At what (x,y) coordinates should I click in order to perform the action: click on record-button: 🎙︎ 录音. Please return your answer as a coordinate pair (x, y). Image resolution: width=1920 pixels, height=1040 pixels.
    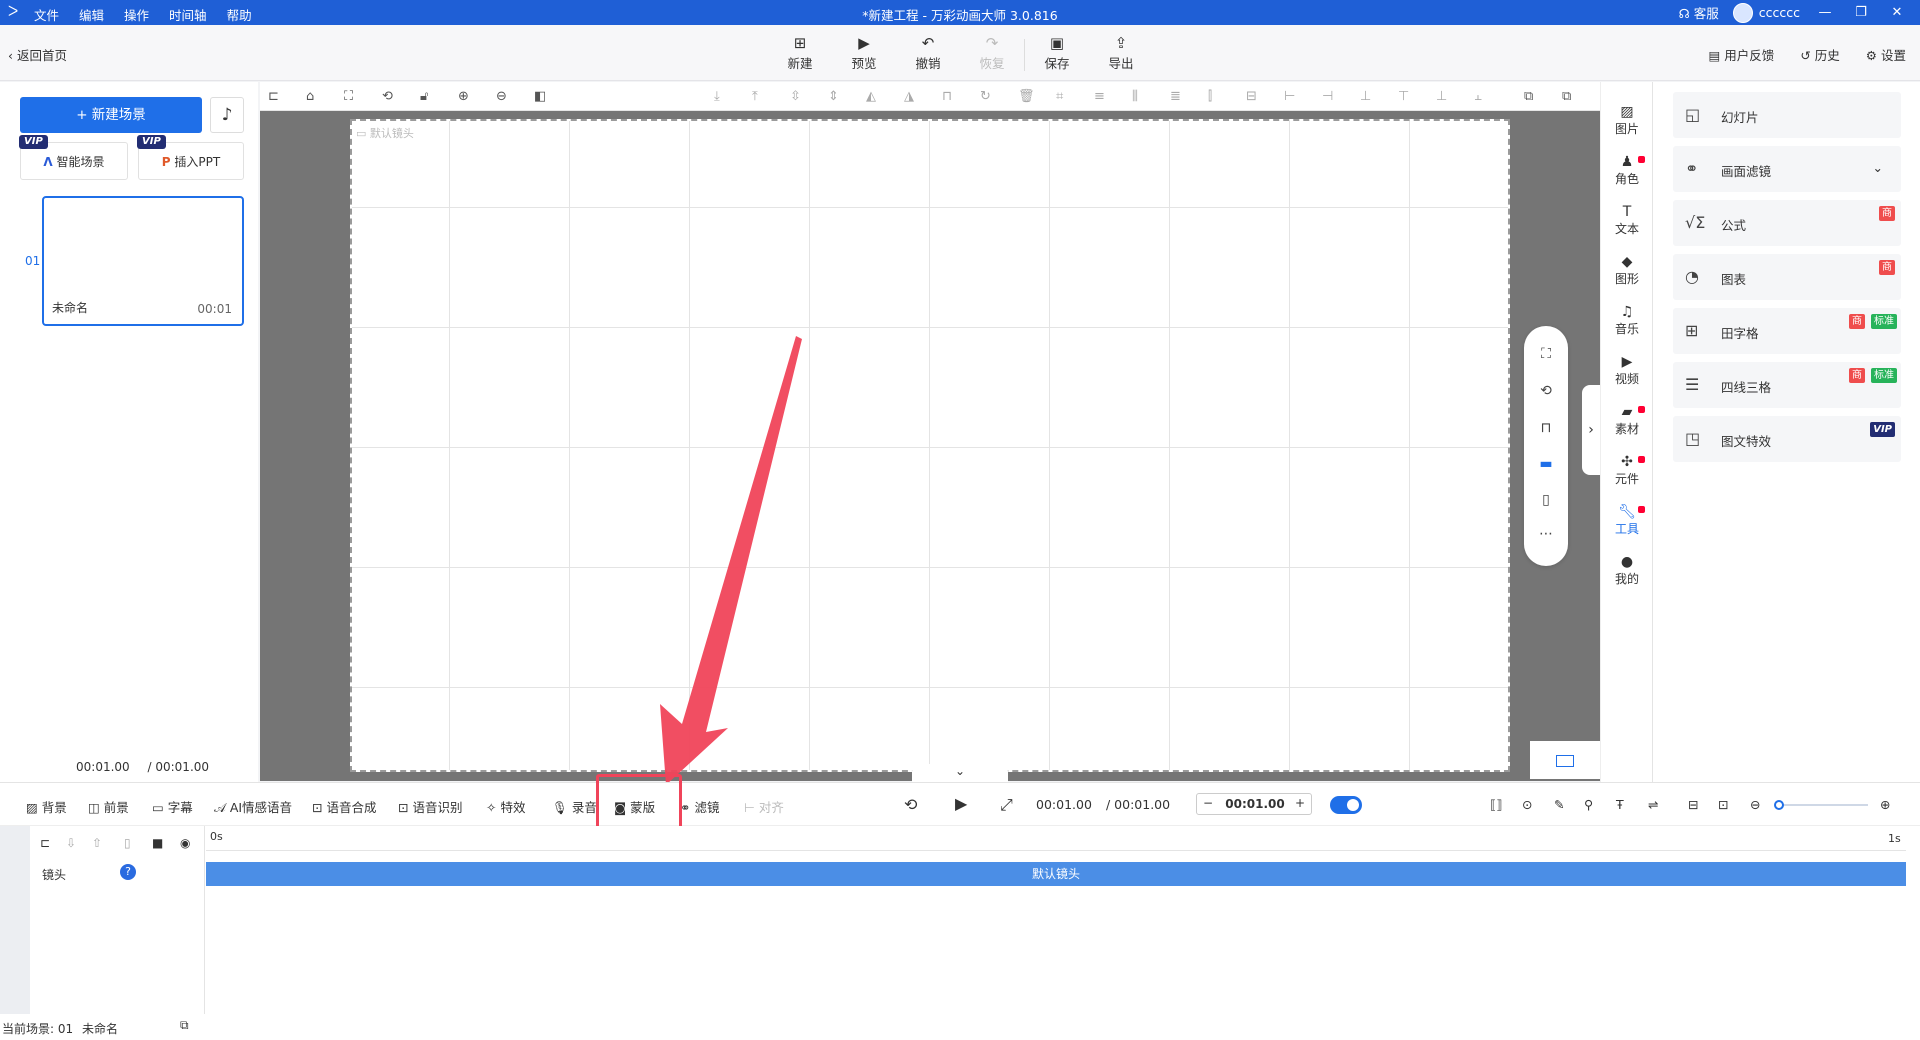
    Looking at the image, I should click on (574, 806).